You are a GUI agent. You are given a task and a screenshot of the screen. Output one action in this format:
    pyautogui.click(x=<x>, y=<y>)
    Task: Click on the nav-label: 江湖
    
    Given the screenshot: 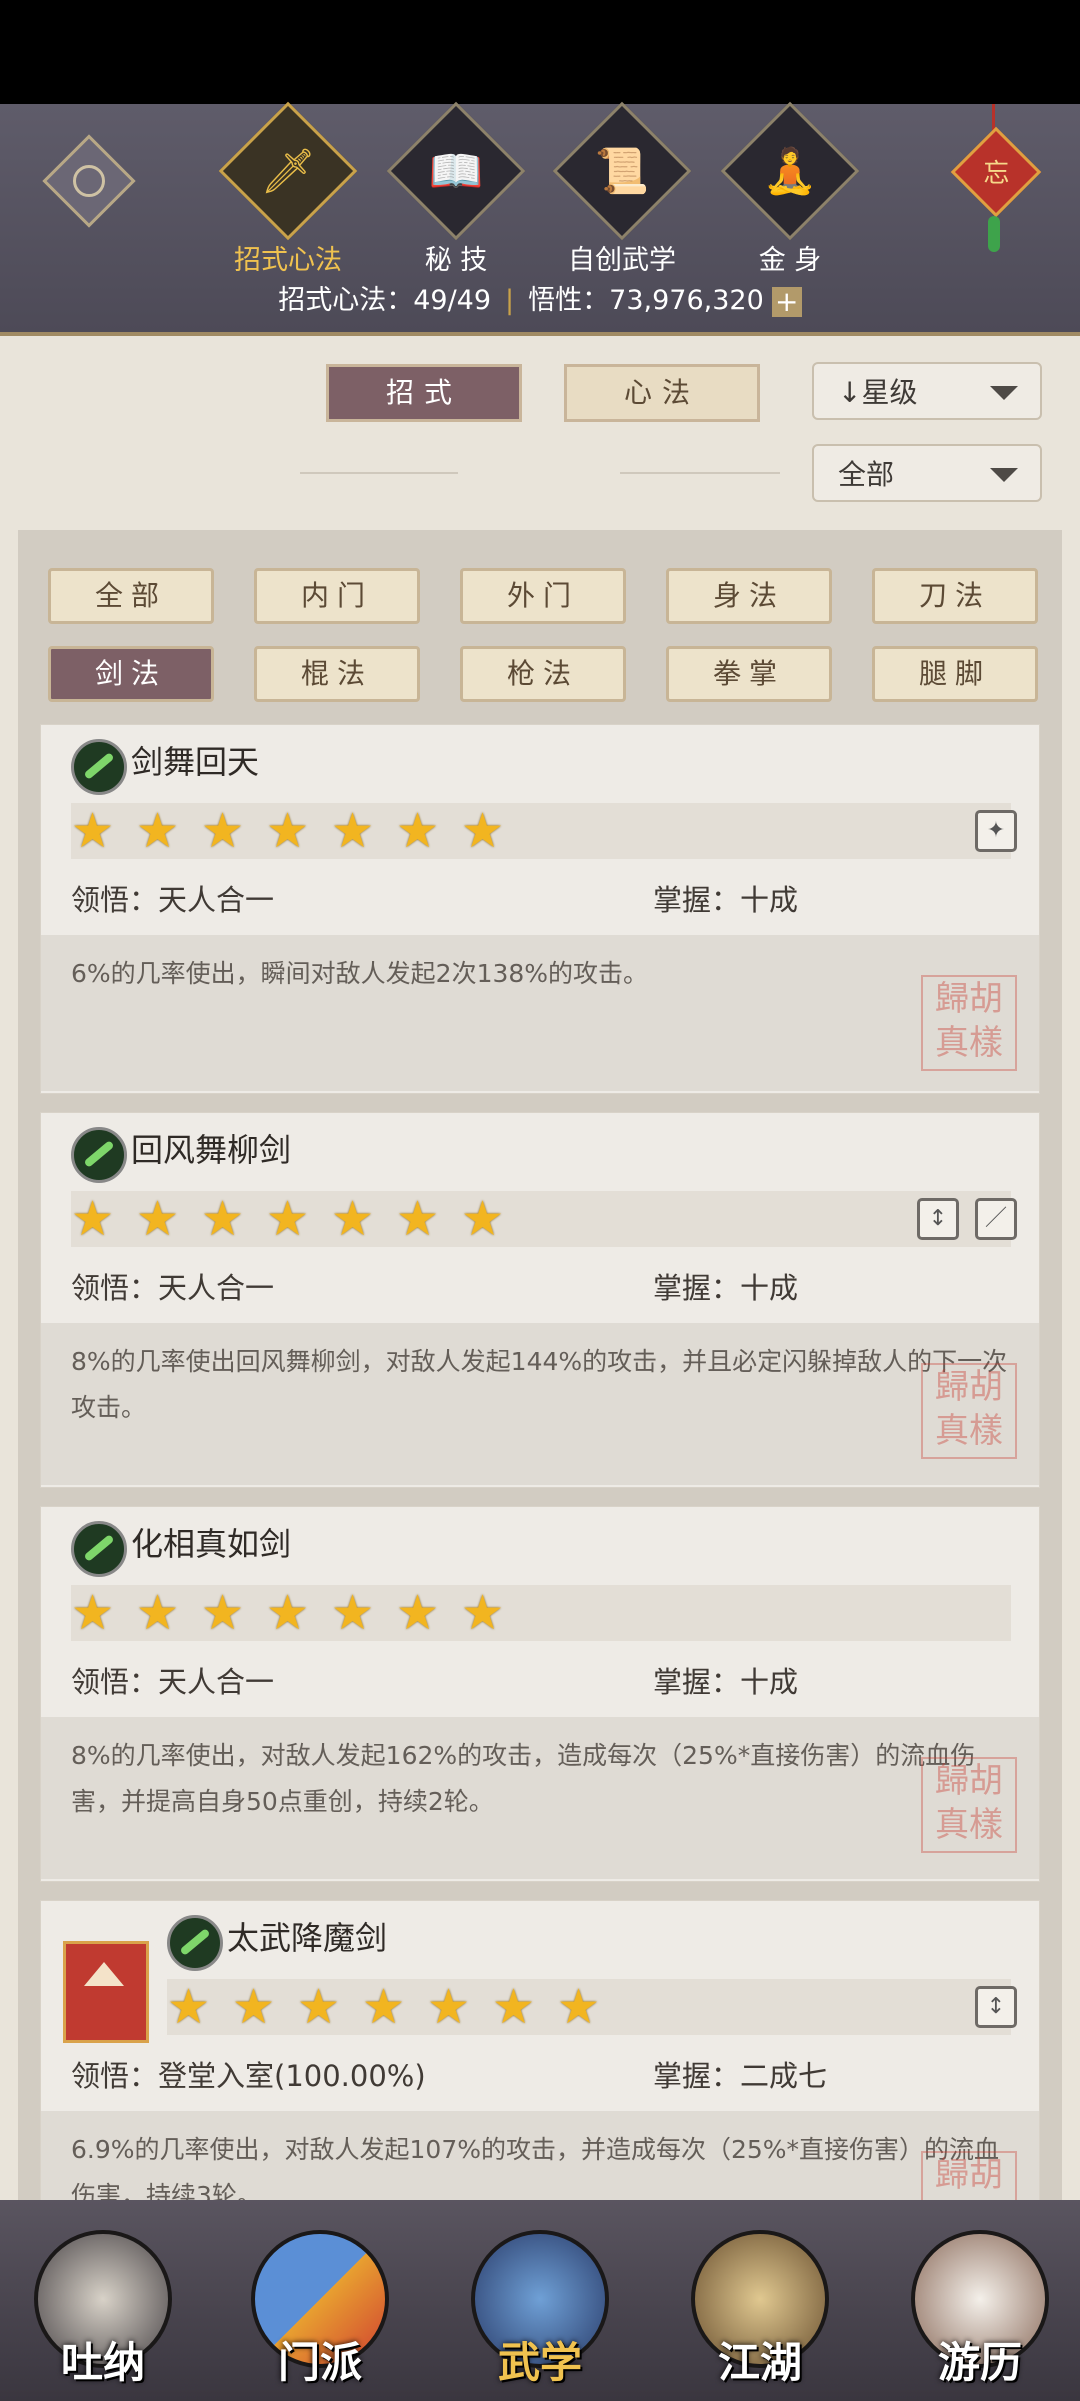 What is the action you would take?
    pyautogui.click(x=759, y=2362)
    